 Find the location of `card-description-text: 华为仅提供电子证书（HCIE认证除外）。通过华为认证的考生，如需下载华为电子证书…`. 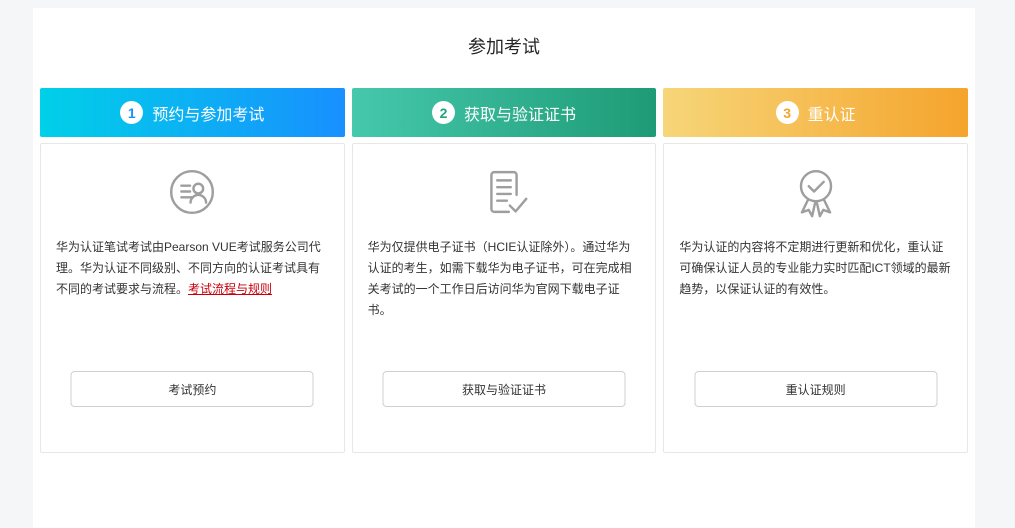

card-description-text: 华为仅提供电子证书（HCIE认证除外）。通过华为认证的考生，如需下载华为电子证书… is located at coordinates (499, 278).